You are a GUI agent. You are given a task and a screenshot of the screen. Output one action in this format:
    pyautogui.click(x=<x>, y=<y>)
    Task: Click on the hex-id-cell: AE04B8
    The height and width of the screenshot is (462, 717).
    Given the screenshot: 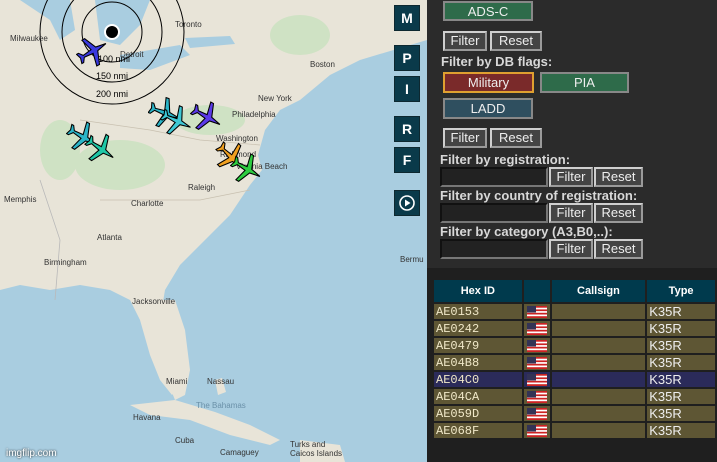 What is the action you would take?
    pyautogui.click(x=478, y=362)
    